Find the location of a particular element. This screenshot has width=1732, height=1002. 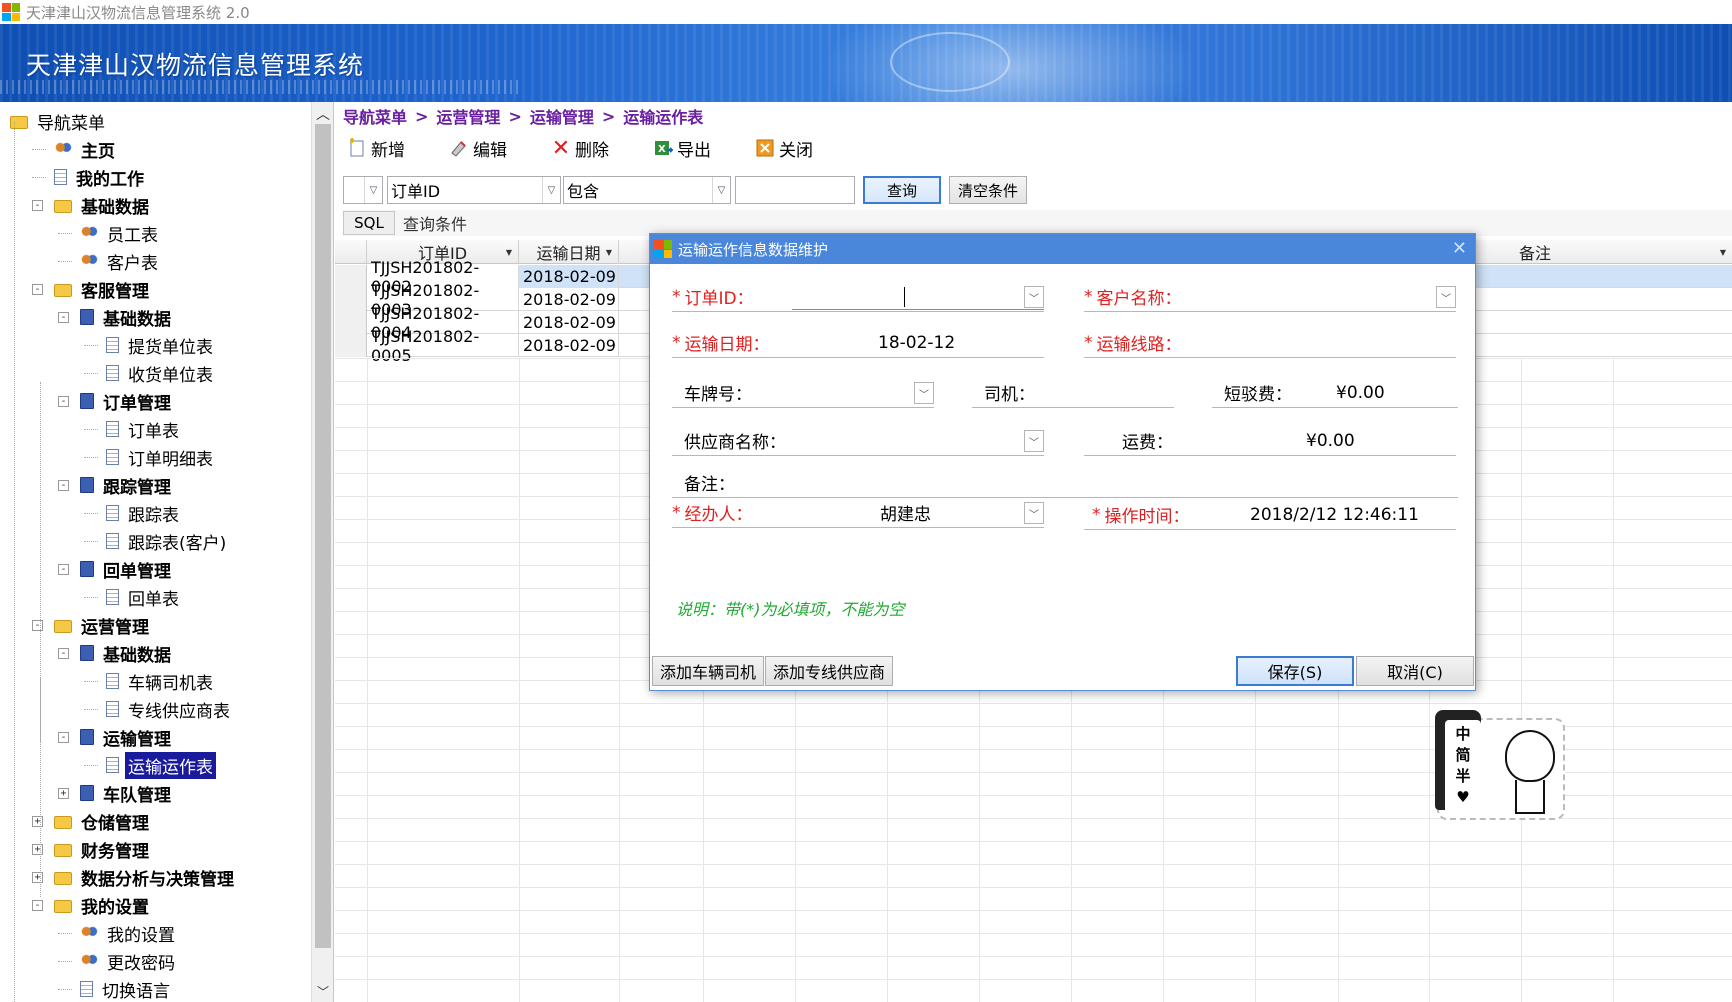

nav-item-23: 运输运作表 is located at coordinates (161, 765).